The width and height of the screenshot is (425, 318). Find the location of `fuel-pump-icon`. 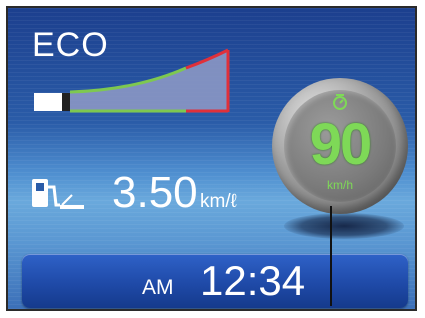

fuel-pump-icon is located at coordinates (58, 194).